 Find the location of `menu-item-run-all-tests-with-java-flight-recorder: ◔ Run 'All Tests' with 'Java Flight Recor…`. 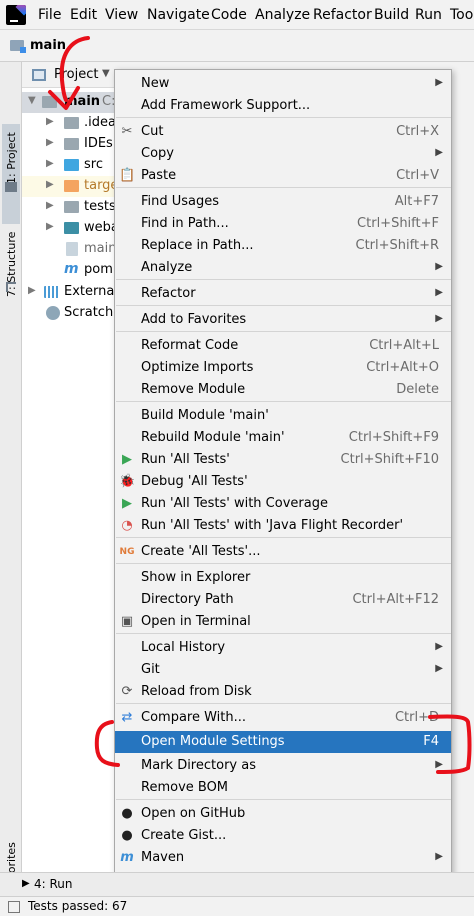

menu-item-run-all-tests-with-java-flight-recorder: ◔ Run 'All Tests' with 'Java Flight Recor… is located at coordinates (283, 526).